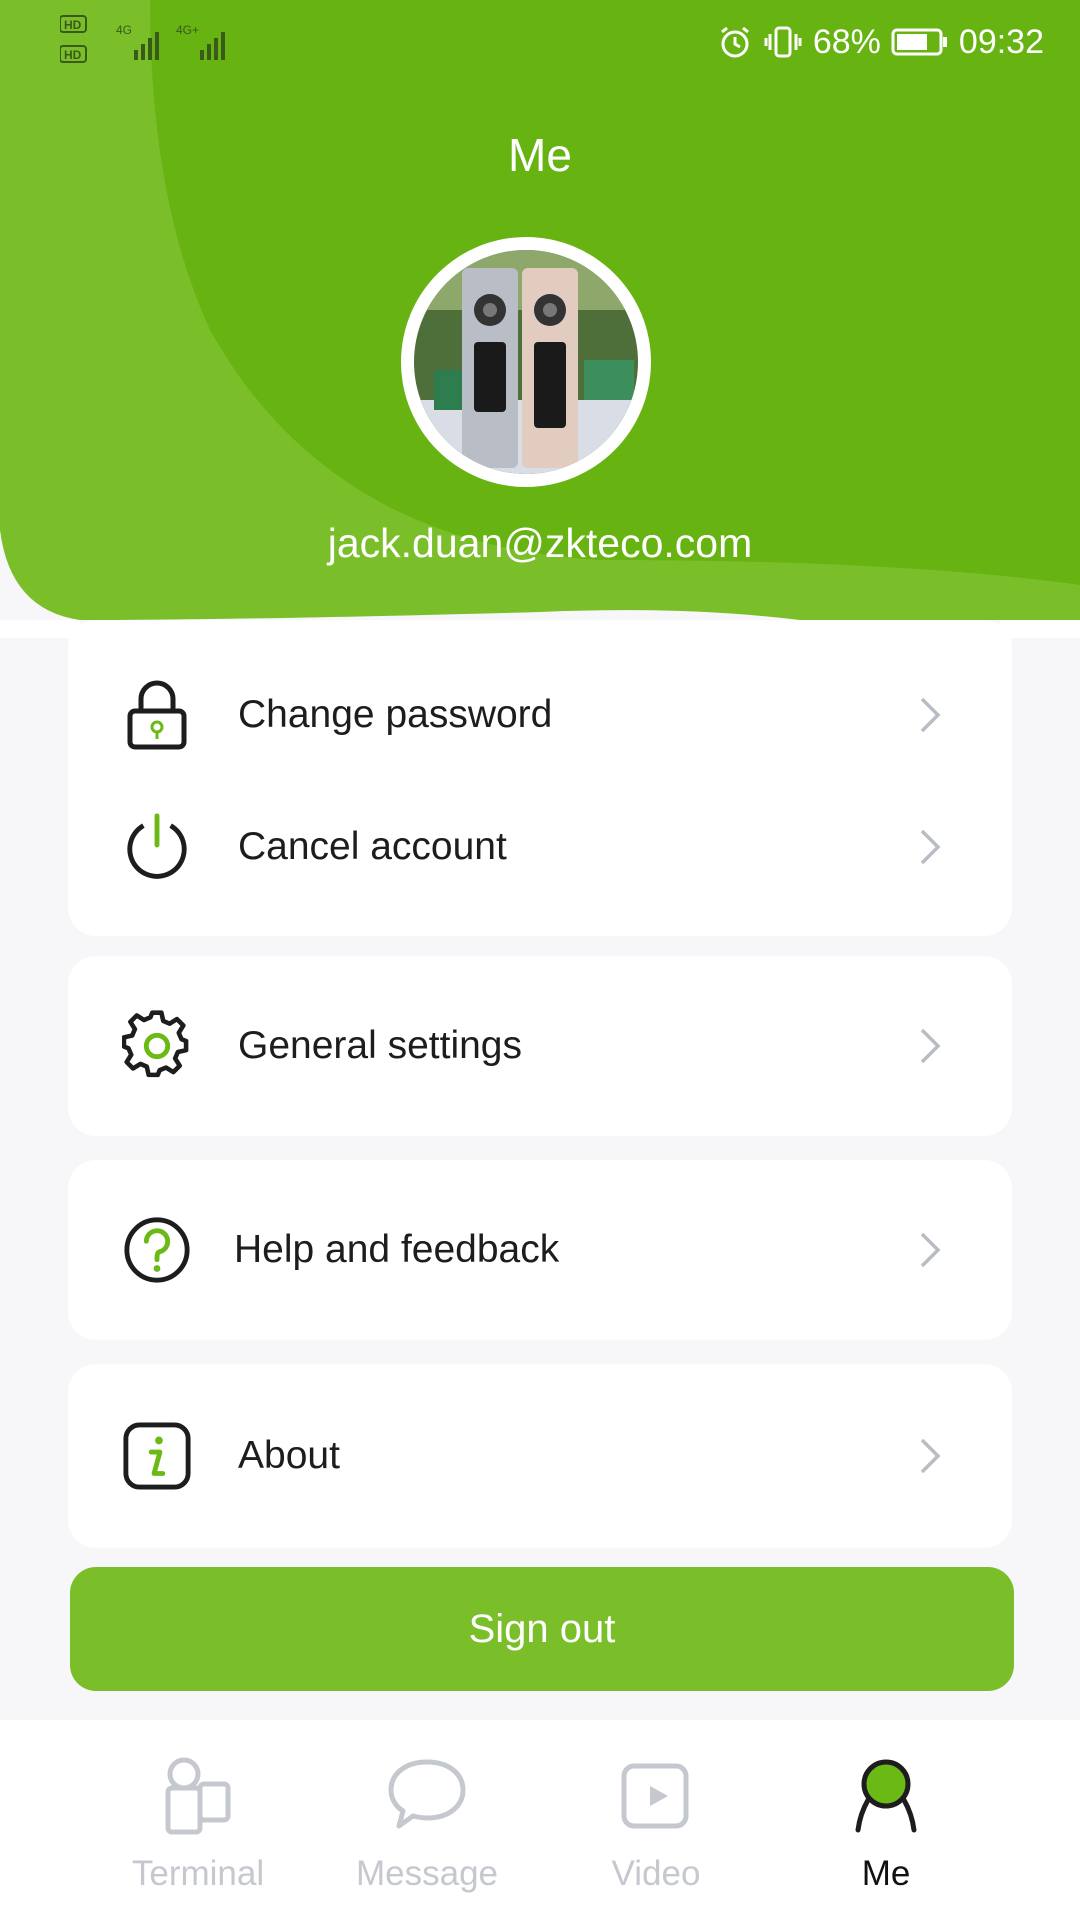 The image size is (1080, 1920). What do you see at coordinates (397, 1249) in the screenshot?
I see `help-feedback-label: Help and feedback` at bounding box center [397, 1249].